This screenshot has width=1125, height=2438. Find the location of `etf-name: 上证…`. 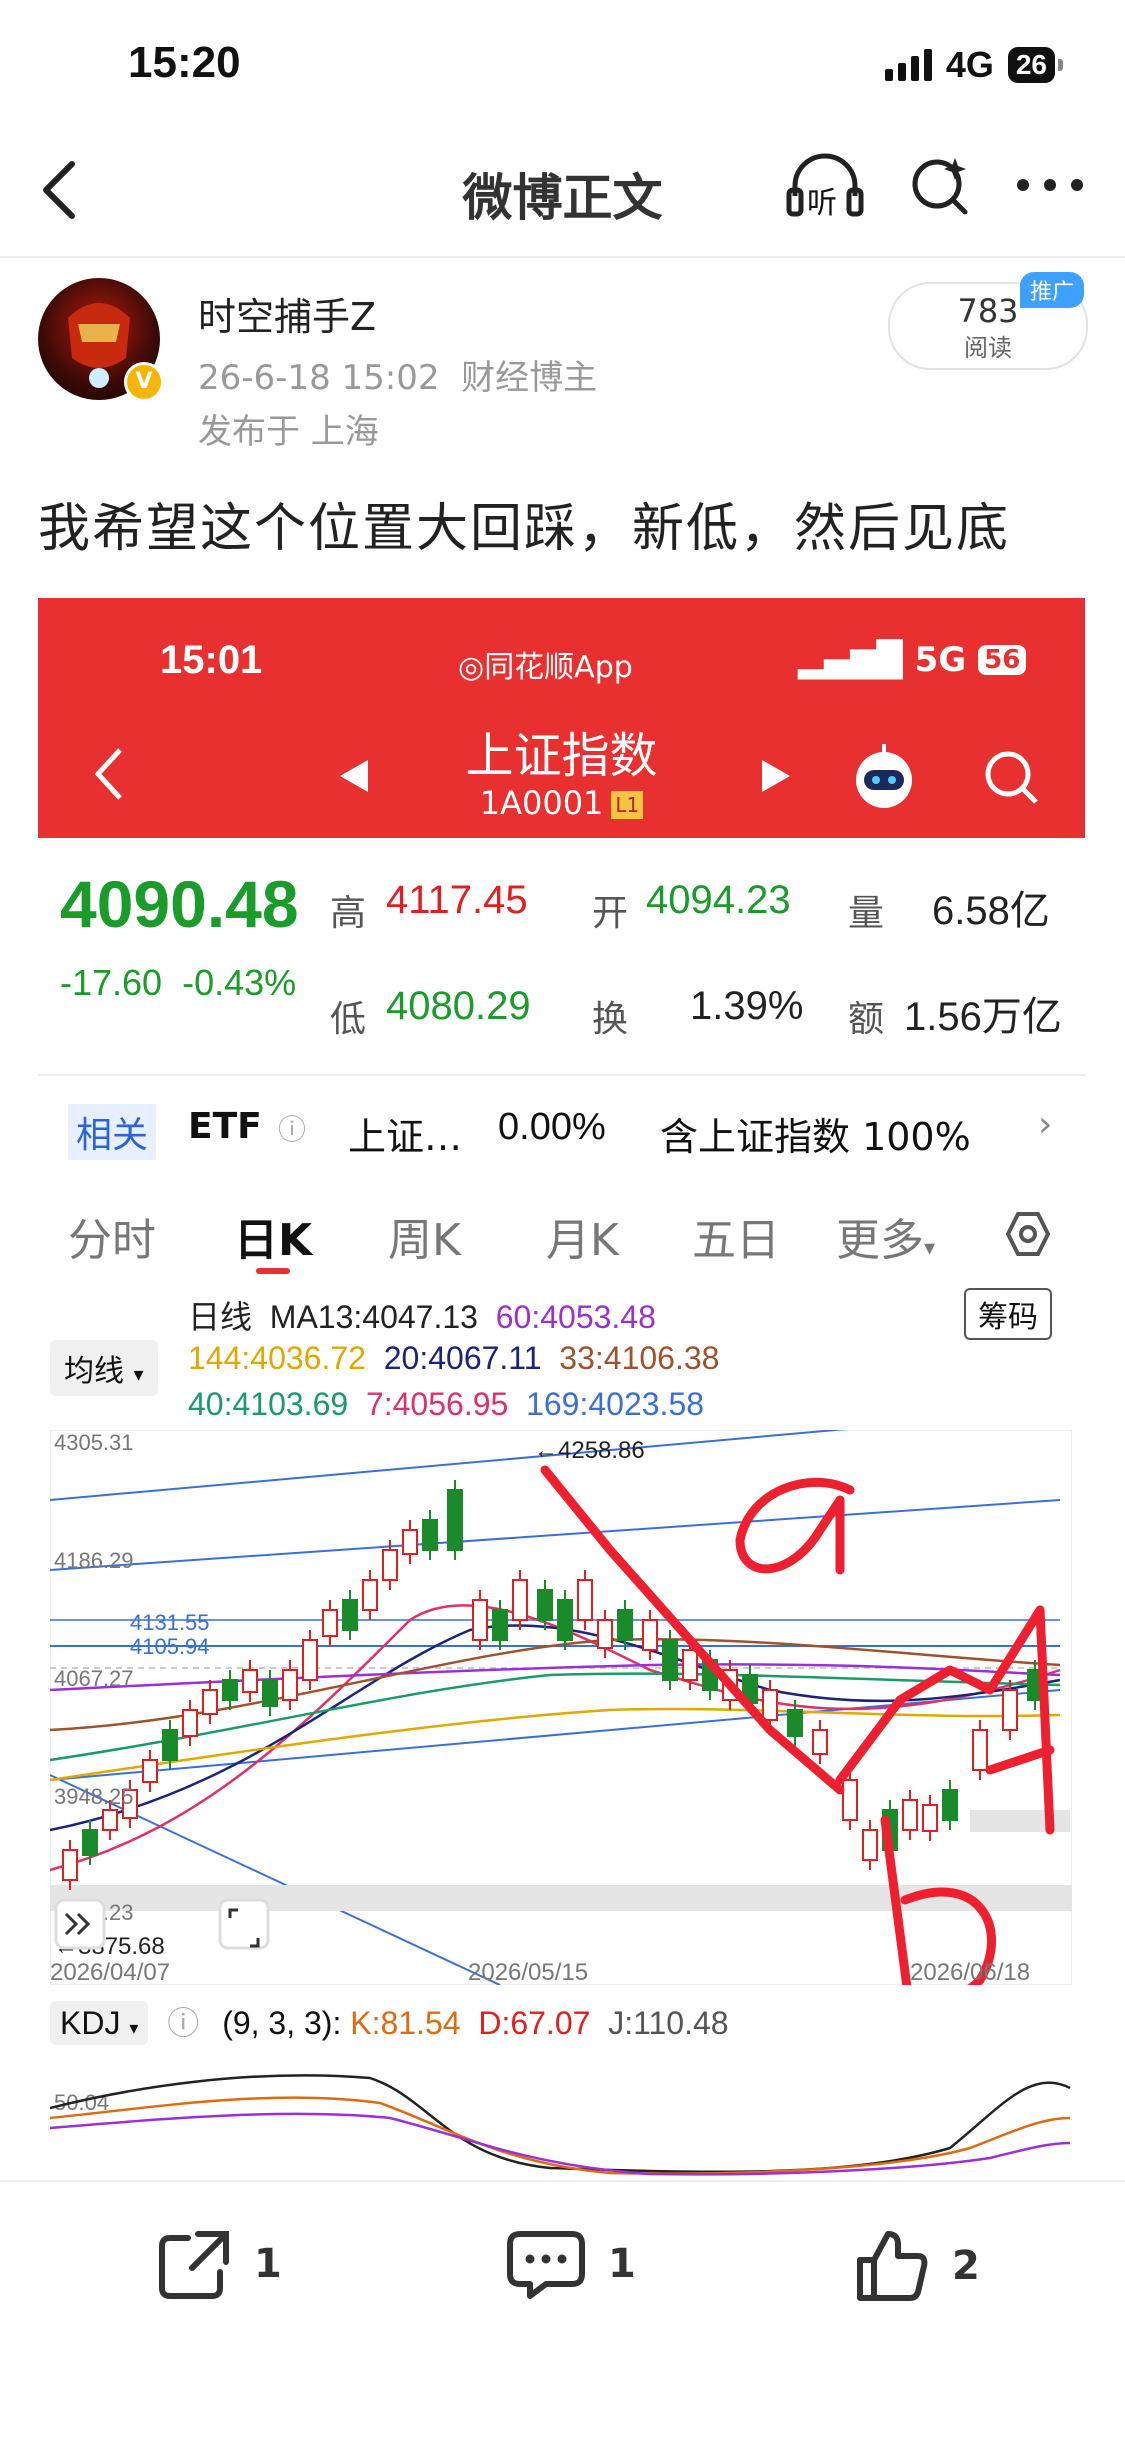

etf-name: 上证… is located at coordinates (405, 1137).